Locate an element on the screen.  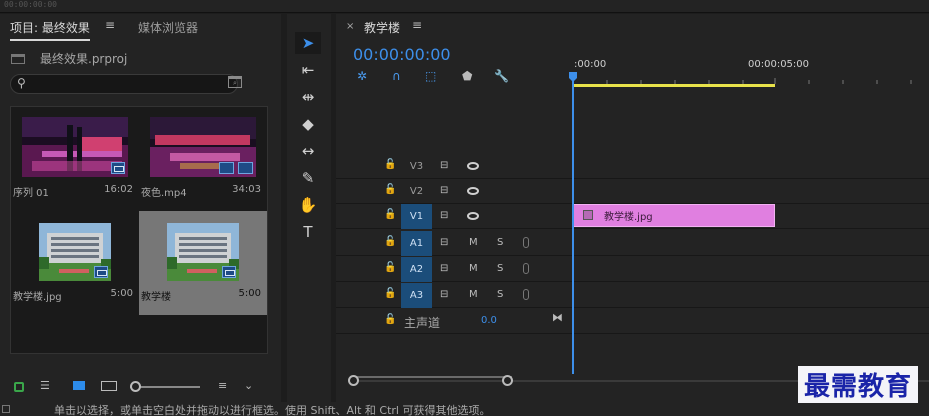
media-item-name: 夜色.mp4 is located at coordinates (164, 193).